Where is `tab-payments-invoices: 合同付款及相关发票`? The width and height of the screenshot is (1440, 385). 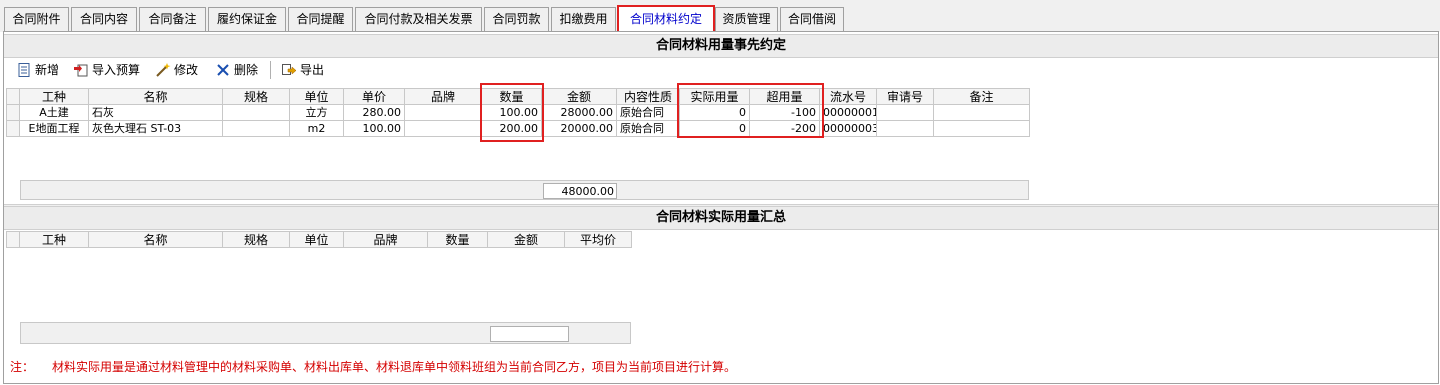 tab-payments-invoices: 合同付款及相关发票 is located at coordinates (418, 19).